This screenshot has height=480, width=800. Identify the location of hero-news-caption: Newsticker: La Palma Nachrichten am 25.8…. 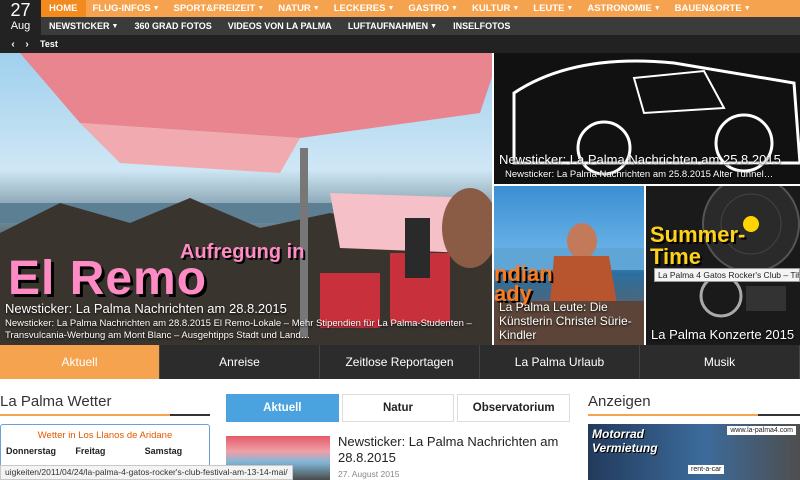
(647, 166).